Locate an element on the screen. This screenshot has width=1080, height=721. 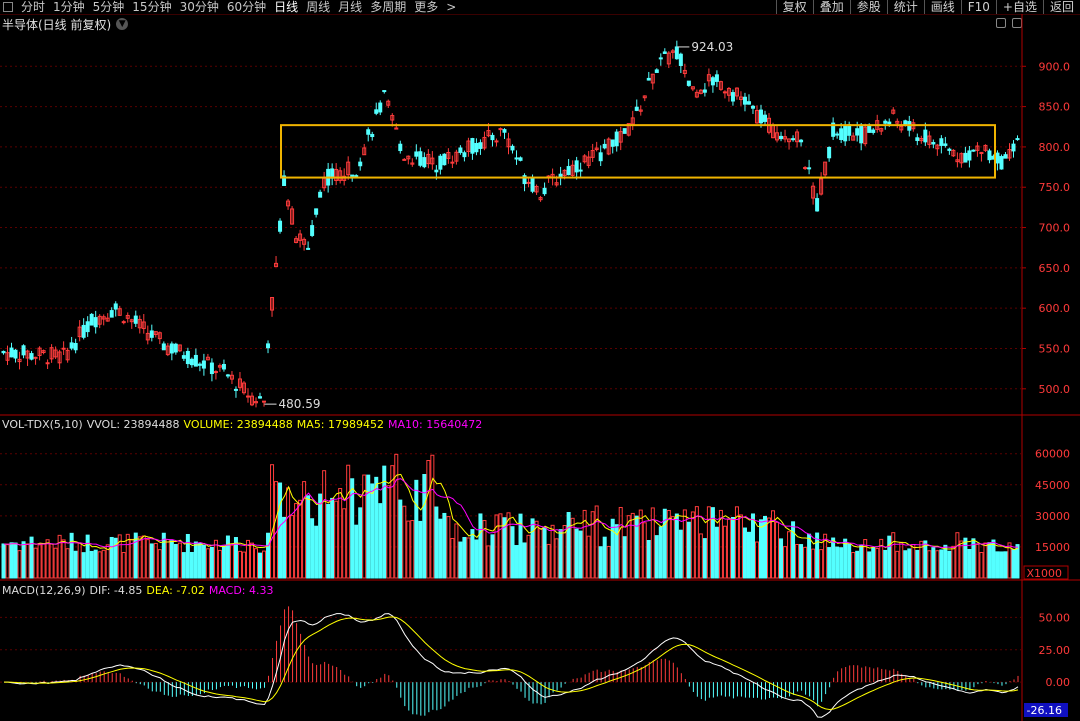
price-tick-label: 600.0 is located at coordinates (1055, 308).